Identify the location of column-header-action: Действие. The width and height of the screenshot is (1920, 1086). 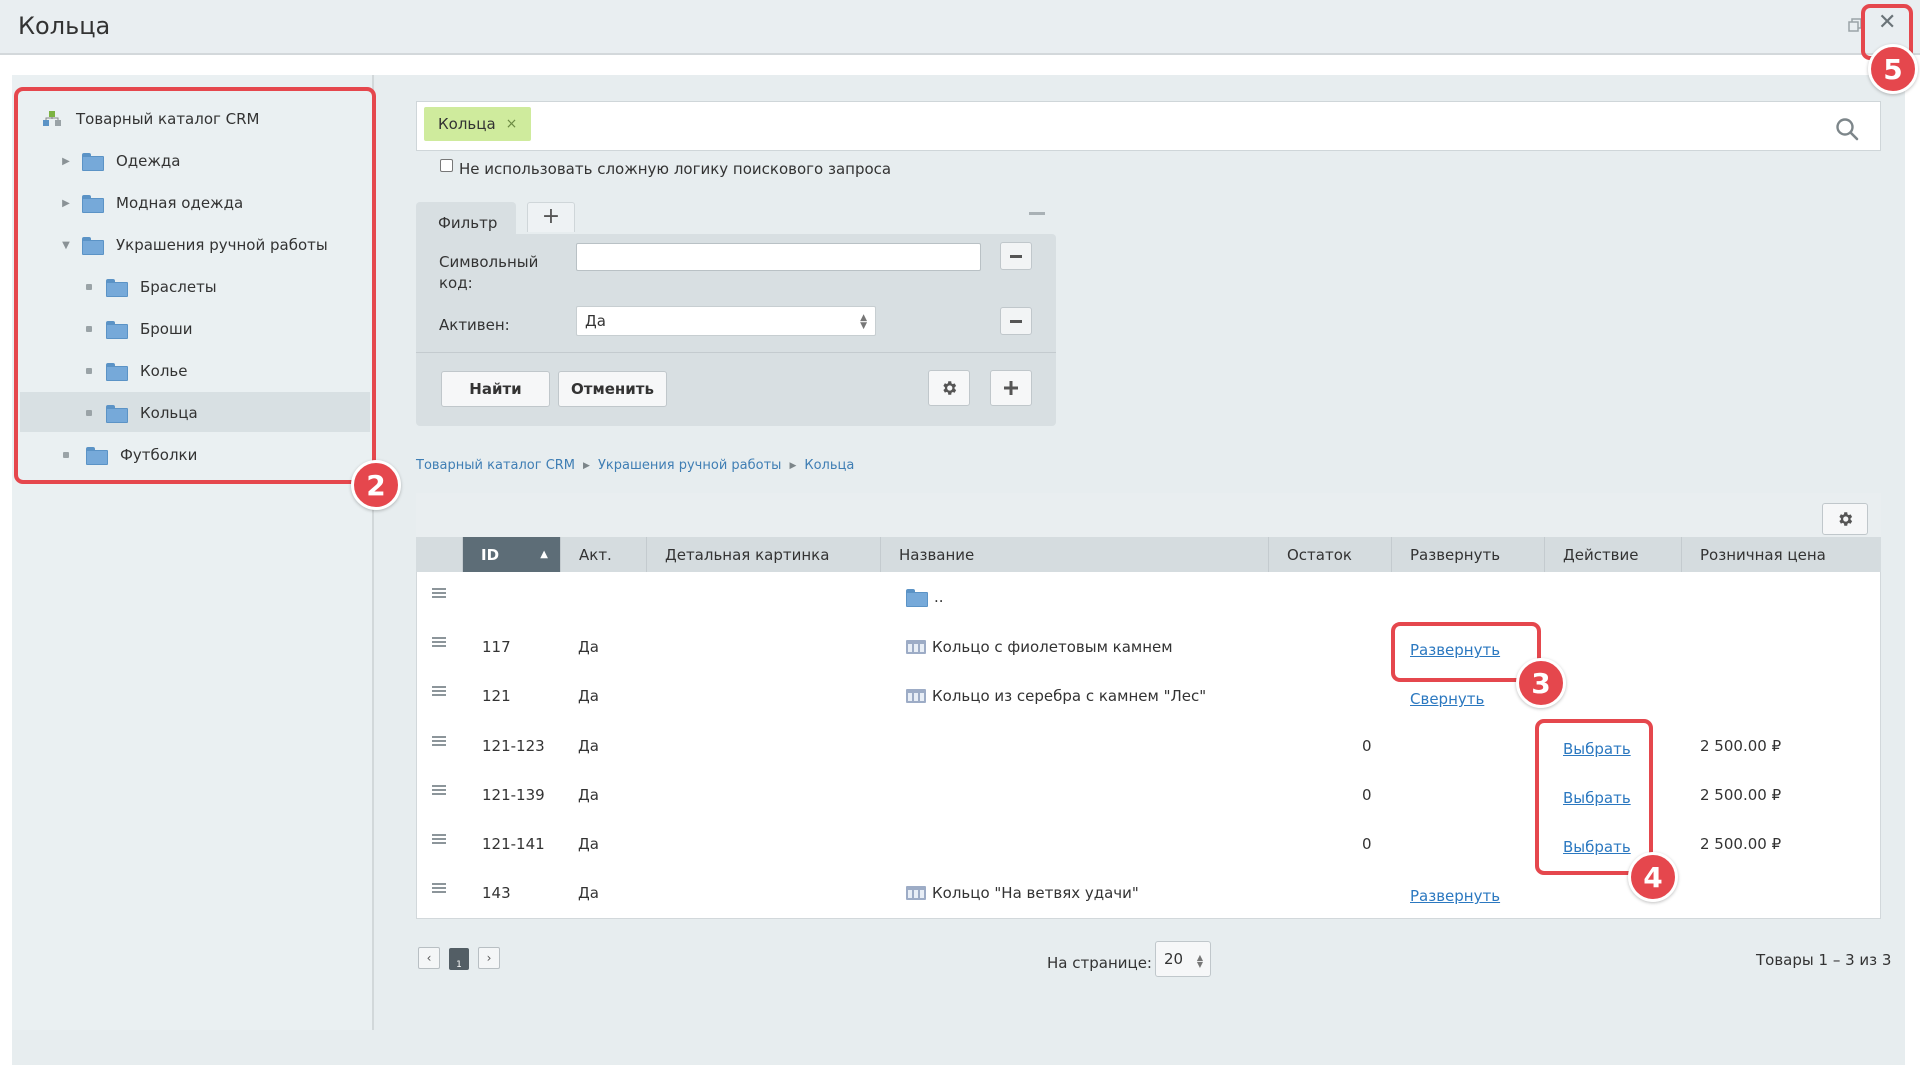
(1612, 554).